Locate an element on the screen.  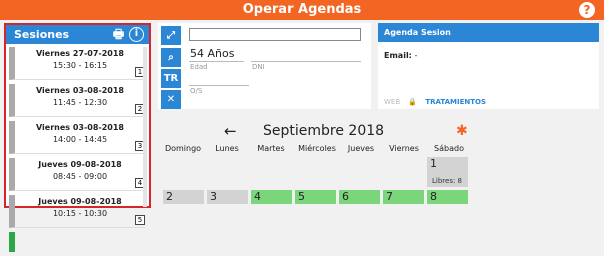
email-label: Email: is located at coordinates (398, 55).